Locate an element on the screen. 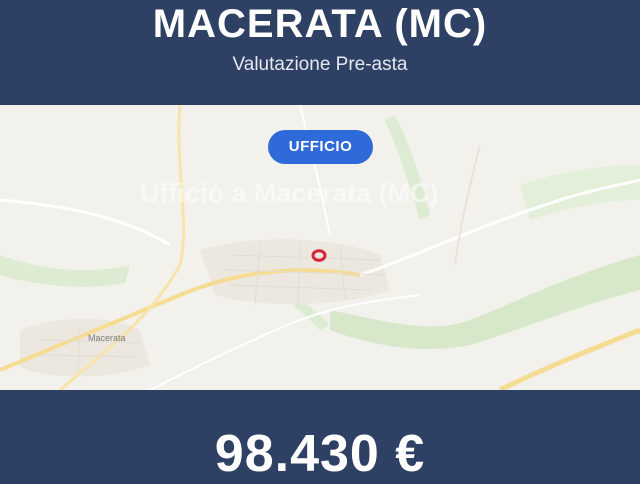 This screenshot has width=640, height=484. page-title: MACERATA (MC) is located at coordinates (320, 24).